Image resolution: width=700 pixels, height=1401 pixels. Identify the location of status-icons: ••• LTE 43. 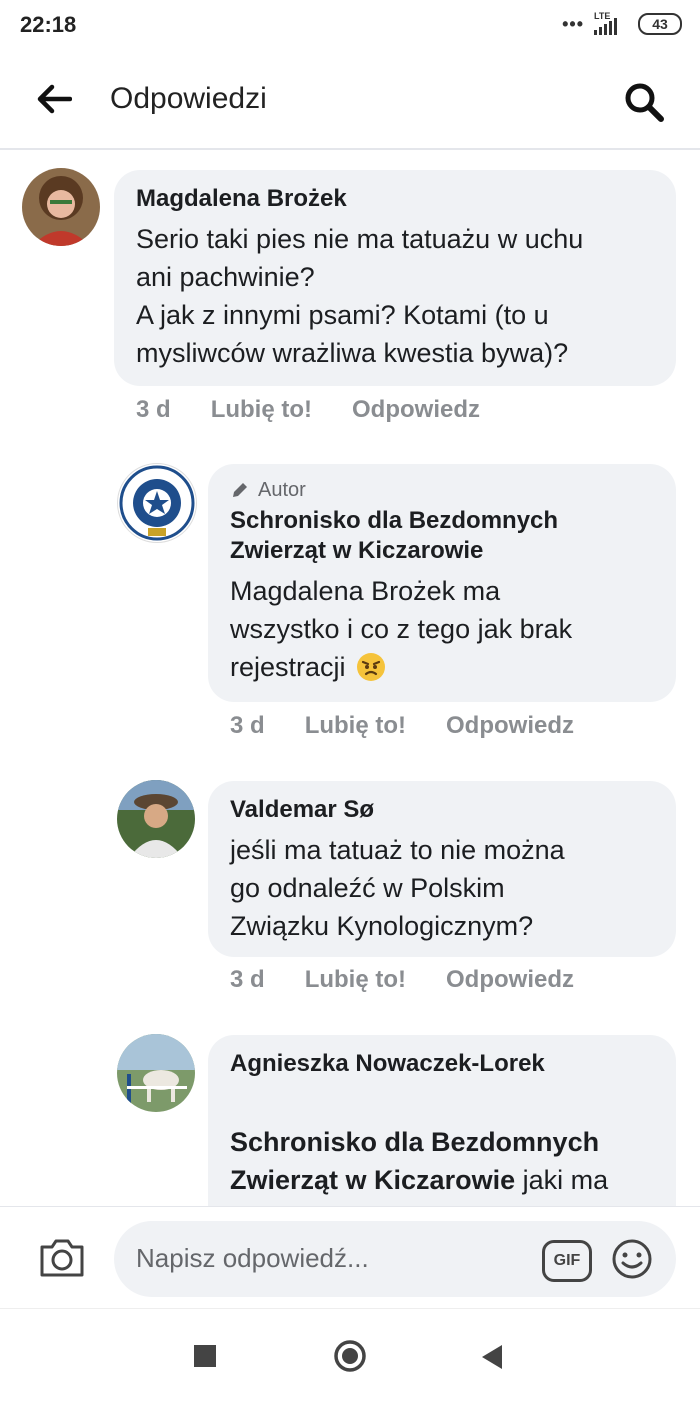
(622, 24).